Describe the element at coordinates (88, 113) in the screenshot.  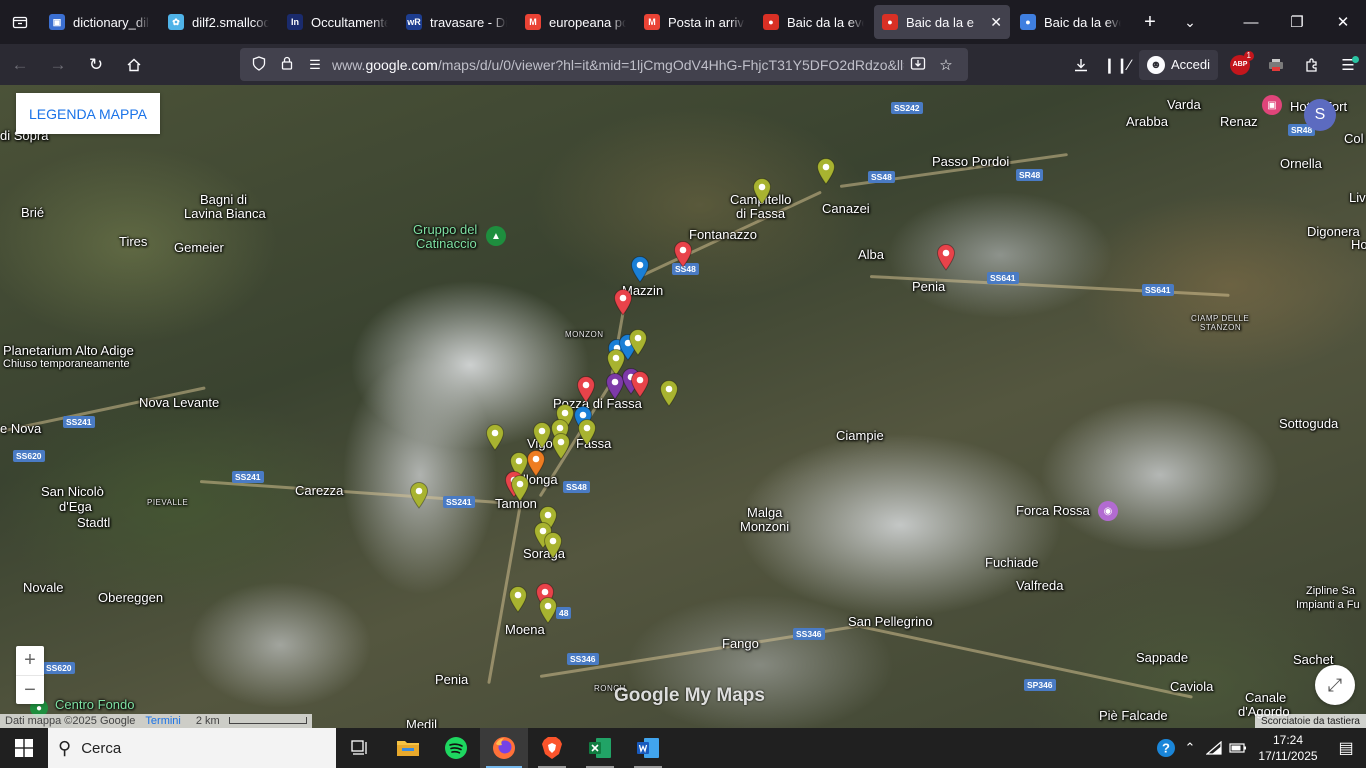
I see `map-legend-button: LEGENDA MAPPA` at that location.